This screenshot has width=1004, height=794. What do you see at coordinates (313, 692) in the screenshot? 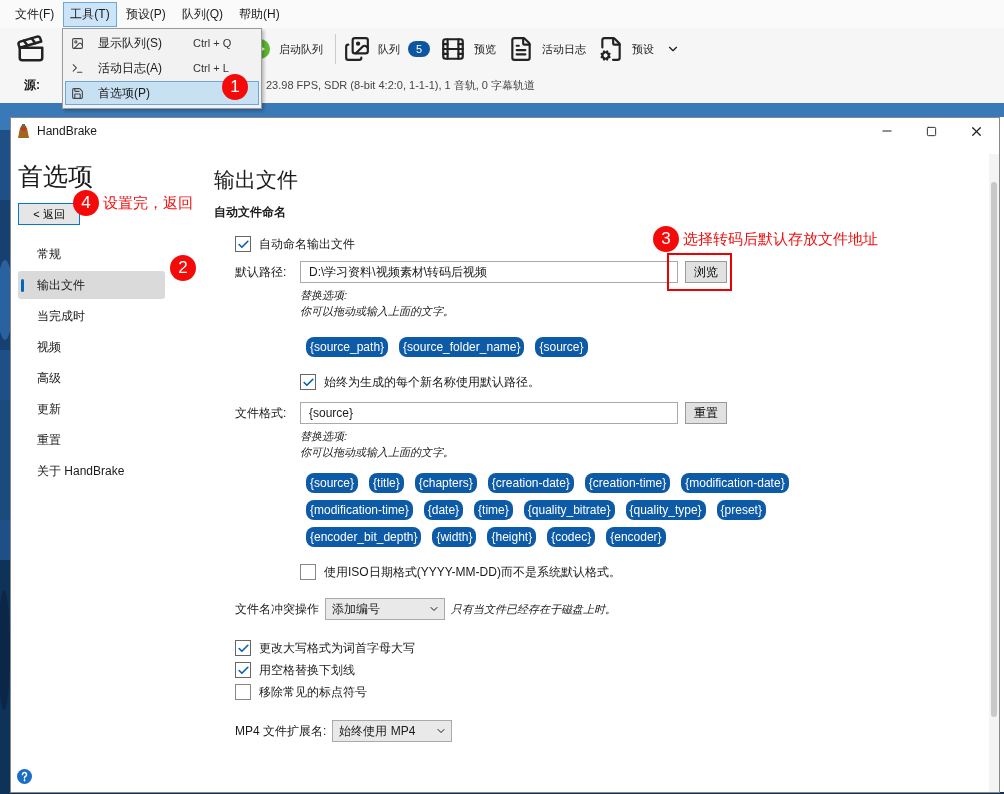
I see `checkbox-label: 移除常见的标点符号` at bounding box center [313, 692].